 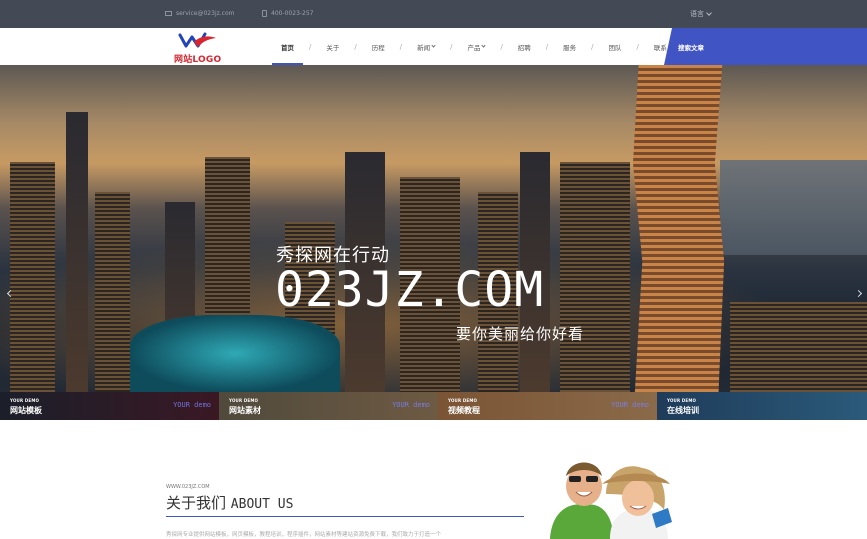 I want to click on about-divider, so click(x=345, y=516).